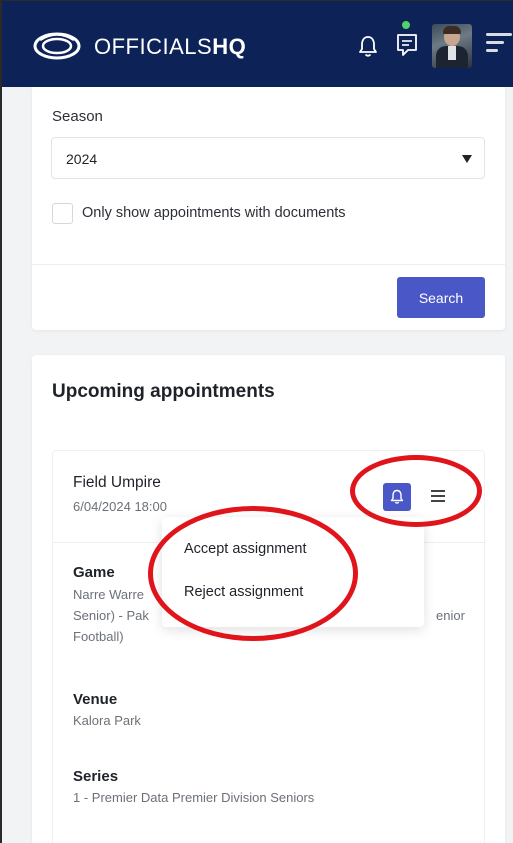 Image resolution: width=513 pixels, height=843 pixels. What do you see at coordinates (450, 615) in the screenshot?
I see `game-value-line2-tail: enior` at bounding box center [450, 615].